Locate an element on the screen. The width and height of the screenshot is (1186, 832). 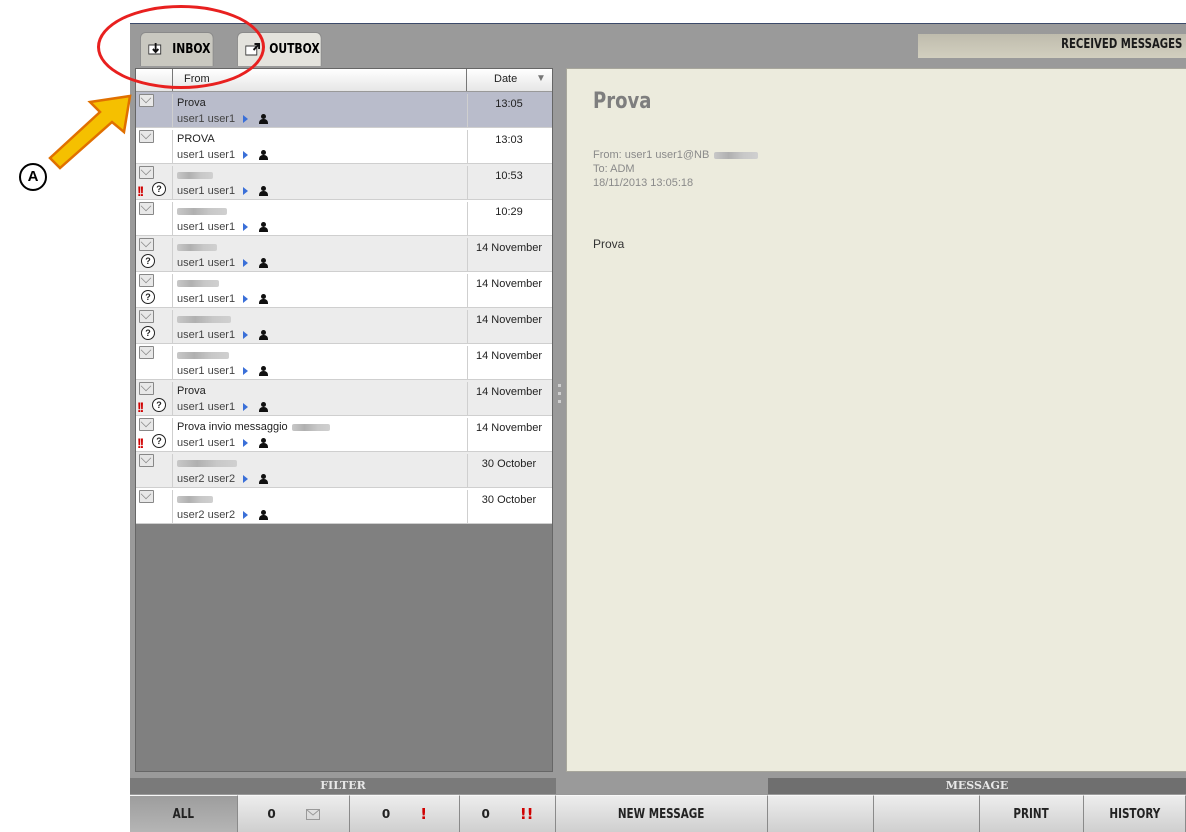
message-date: 30 October is located at coordinates (509, 464).